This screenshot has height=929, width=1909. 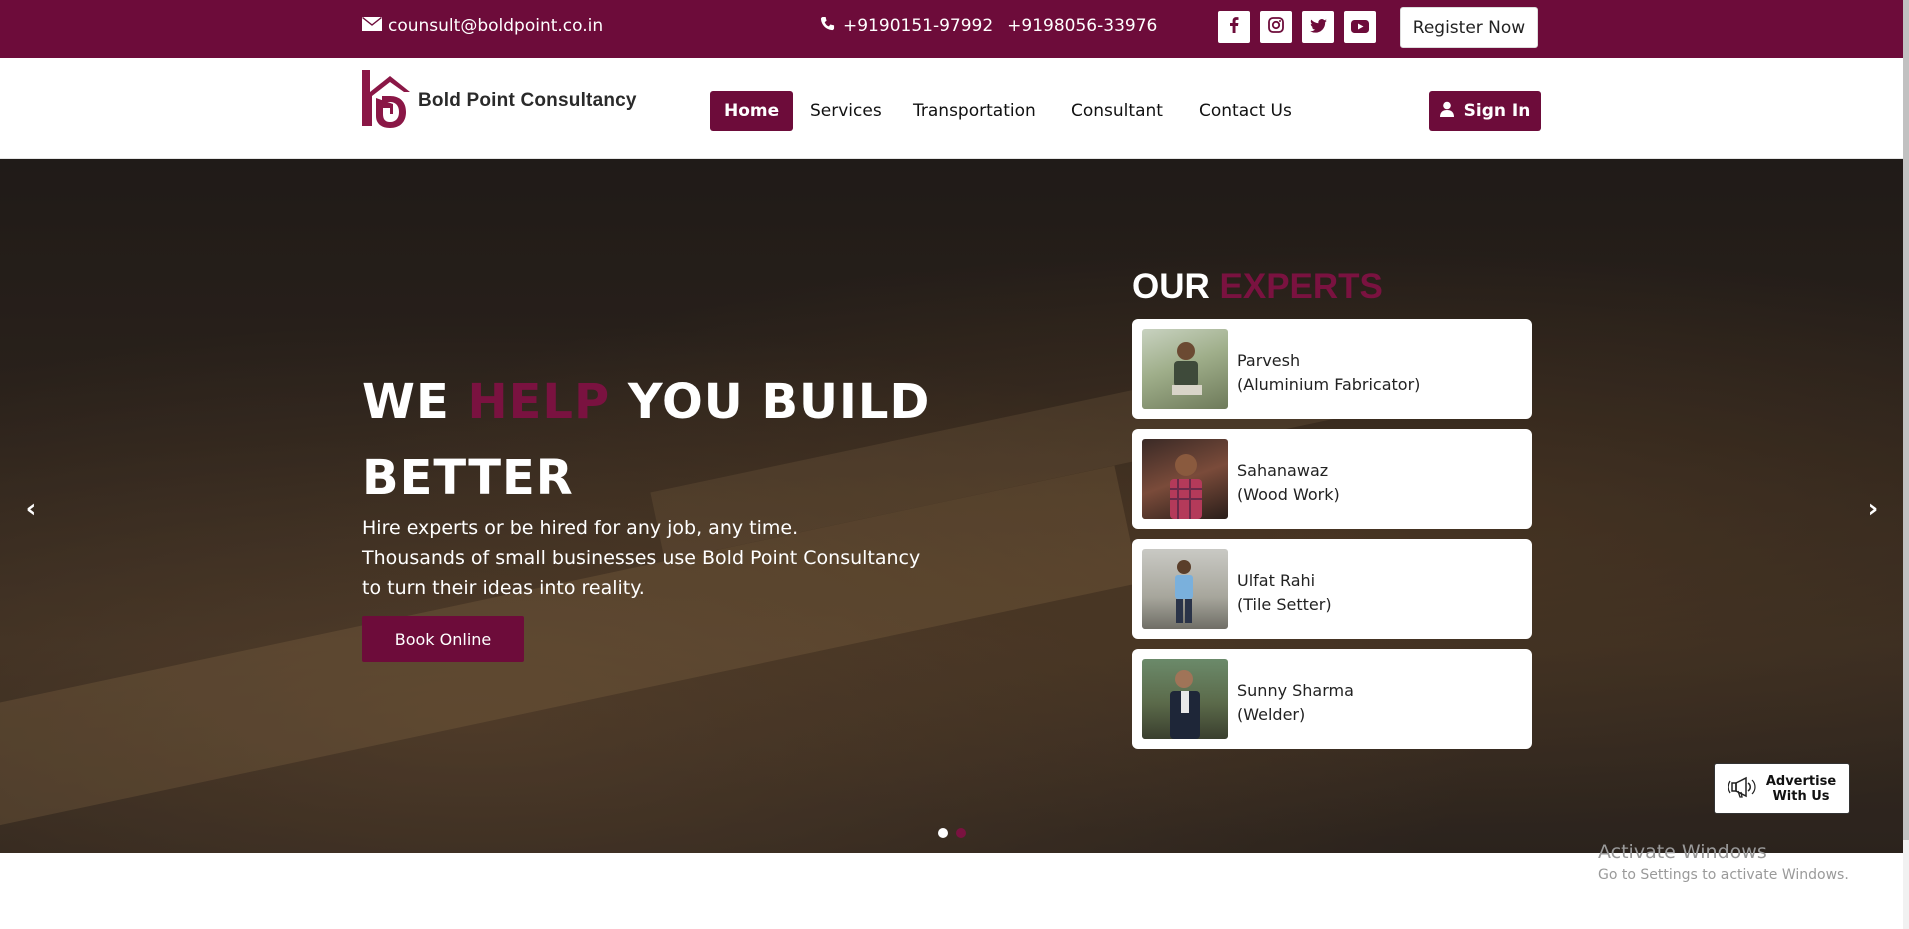 I want to click on chevron-right-icon: ›, so click(x=1873, y=509).